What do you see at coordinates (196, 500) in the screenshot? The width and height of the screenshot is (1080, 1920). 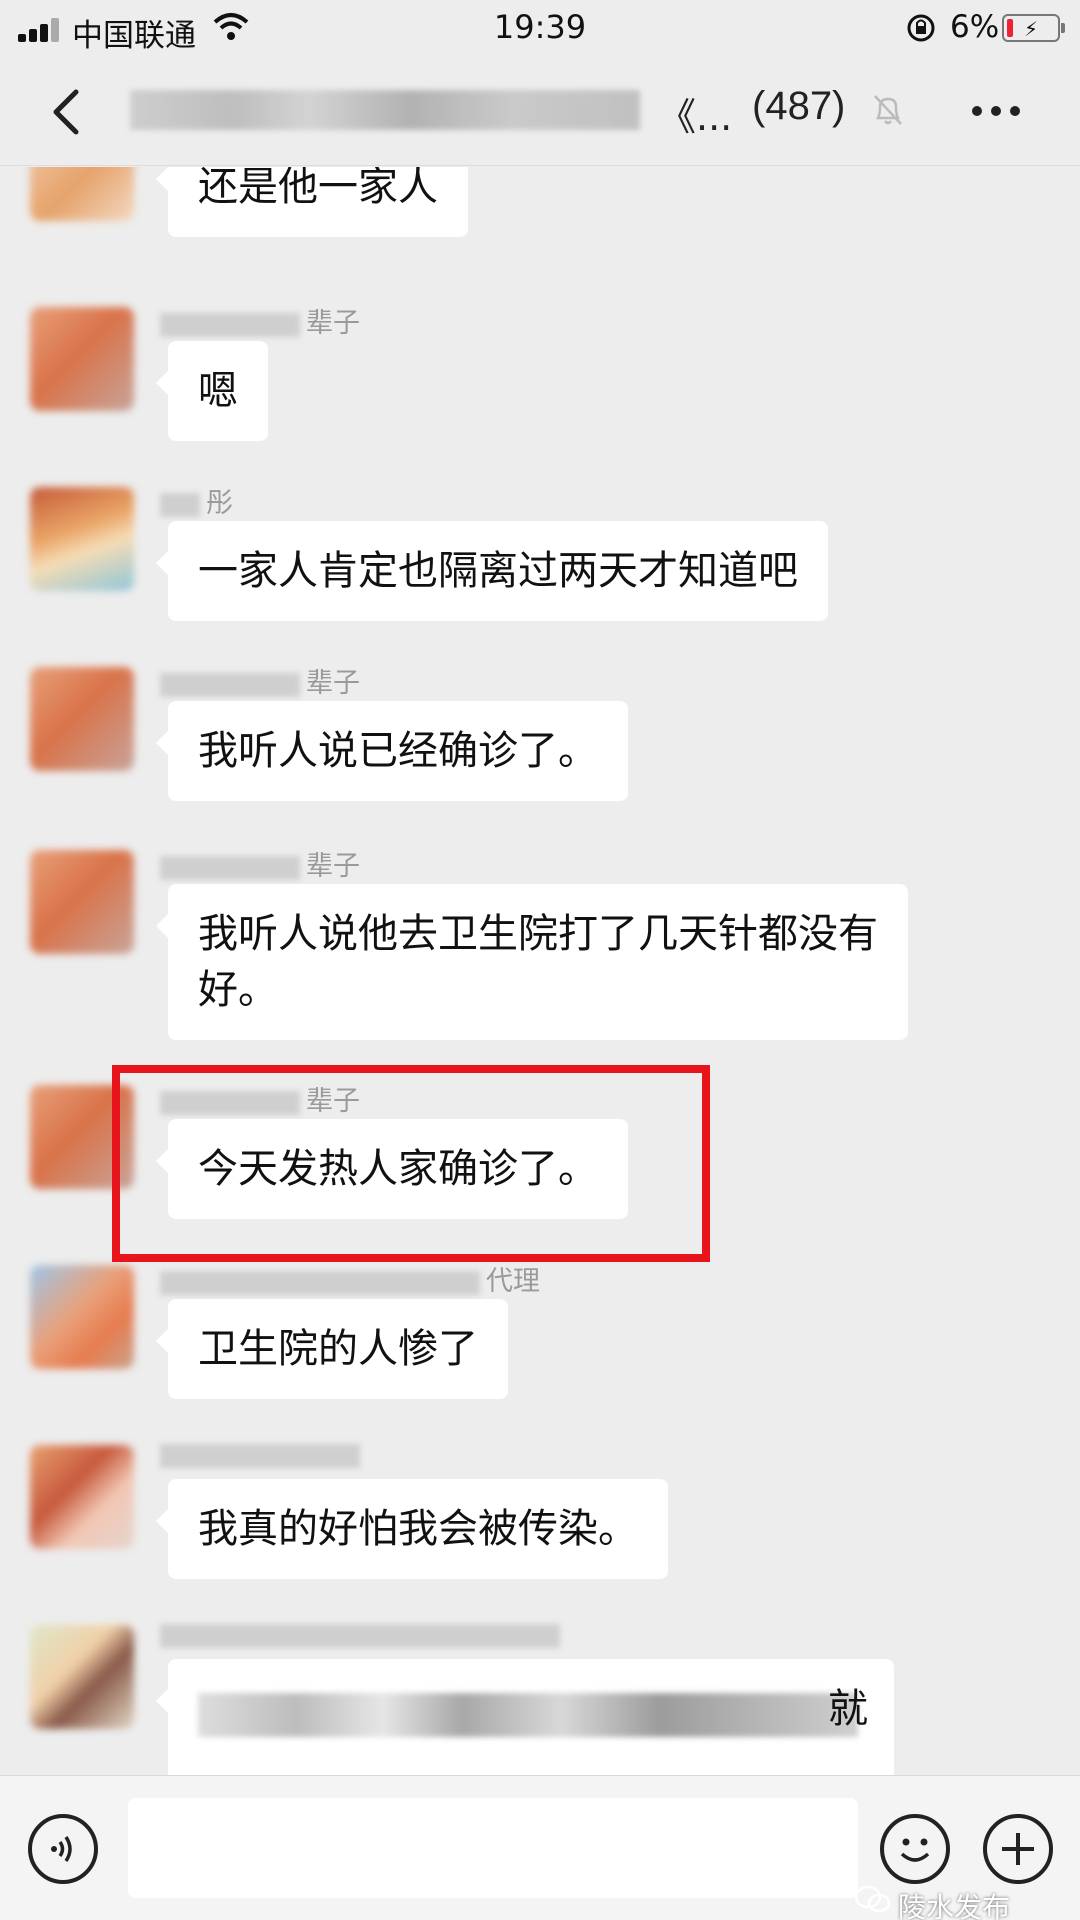 I see `sender-name: 彤` at bounding box center [196, 500].